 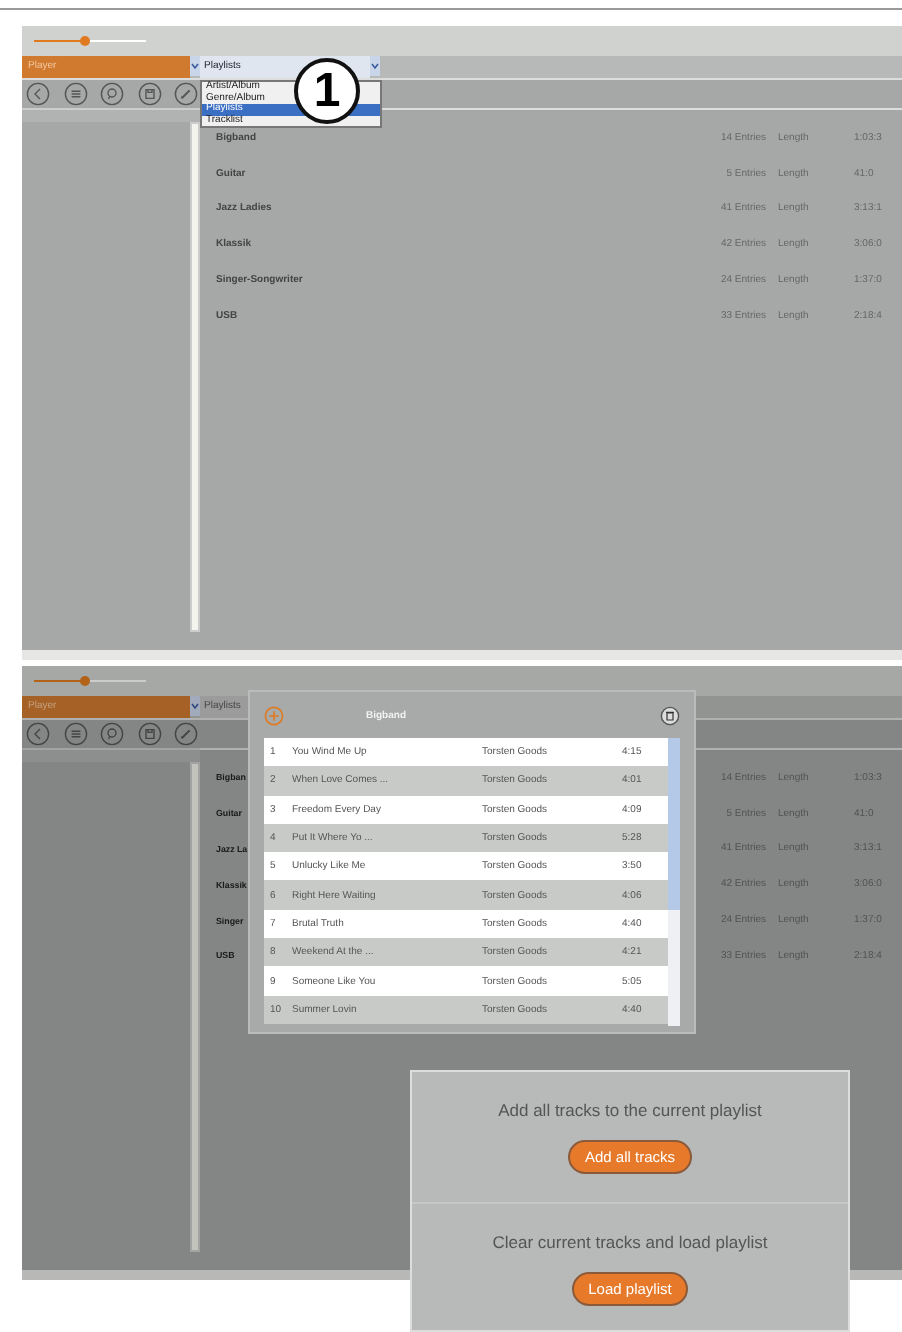 What do you see at coordinates (670, 715) in the screenshot?
I see `trash-icon` at bounding box center [670, 715].